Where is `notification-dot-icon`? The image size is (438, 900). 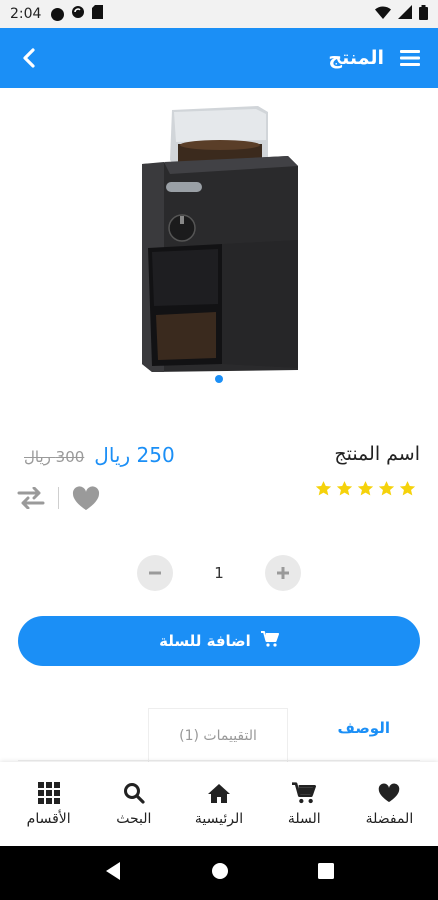
notification-dot-icon is located at coordinates (58, 14).